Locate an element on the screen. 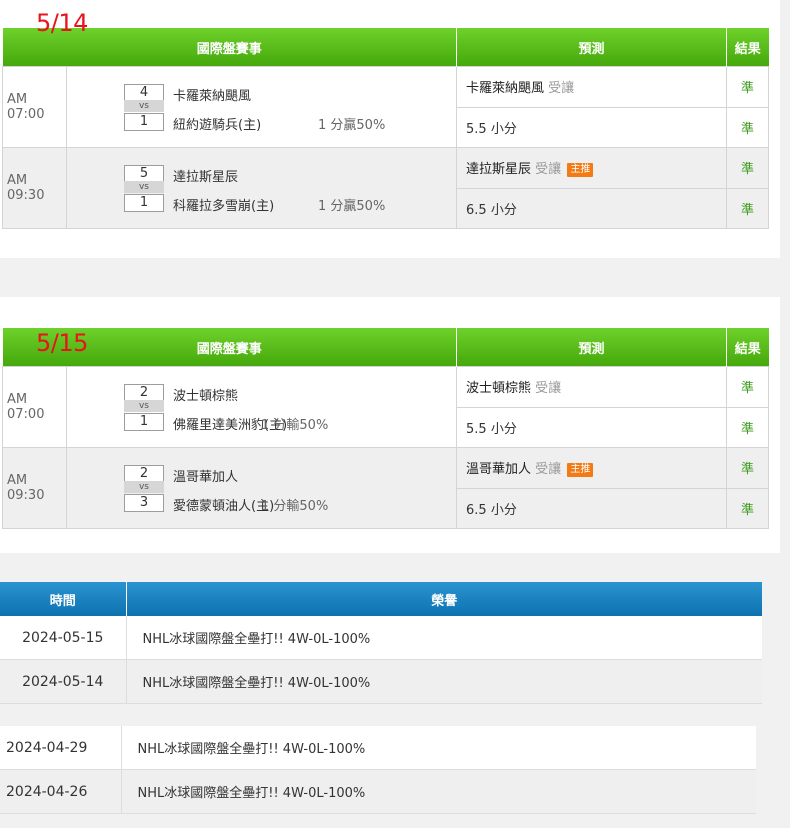  honor-date: 2024-04-29 is located at coordinates (61, 748).